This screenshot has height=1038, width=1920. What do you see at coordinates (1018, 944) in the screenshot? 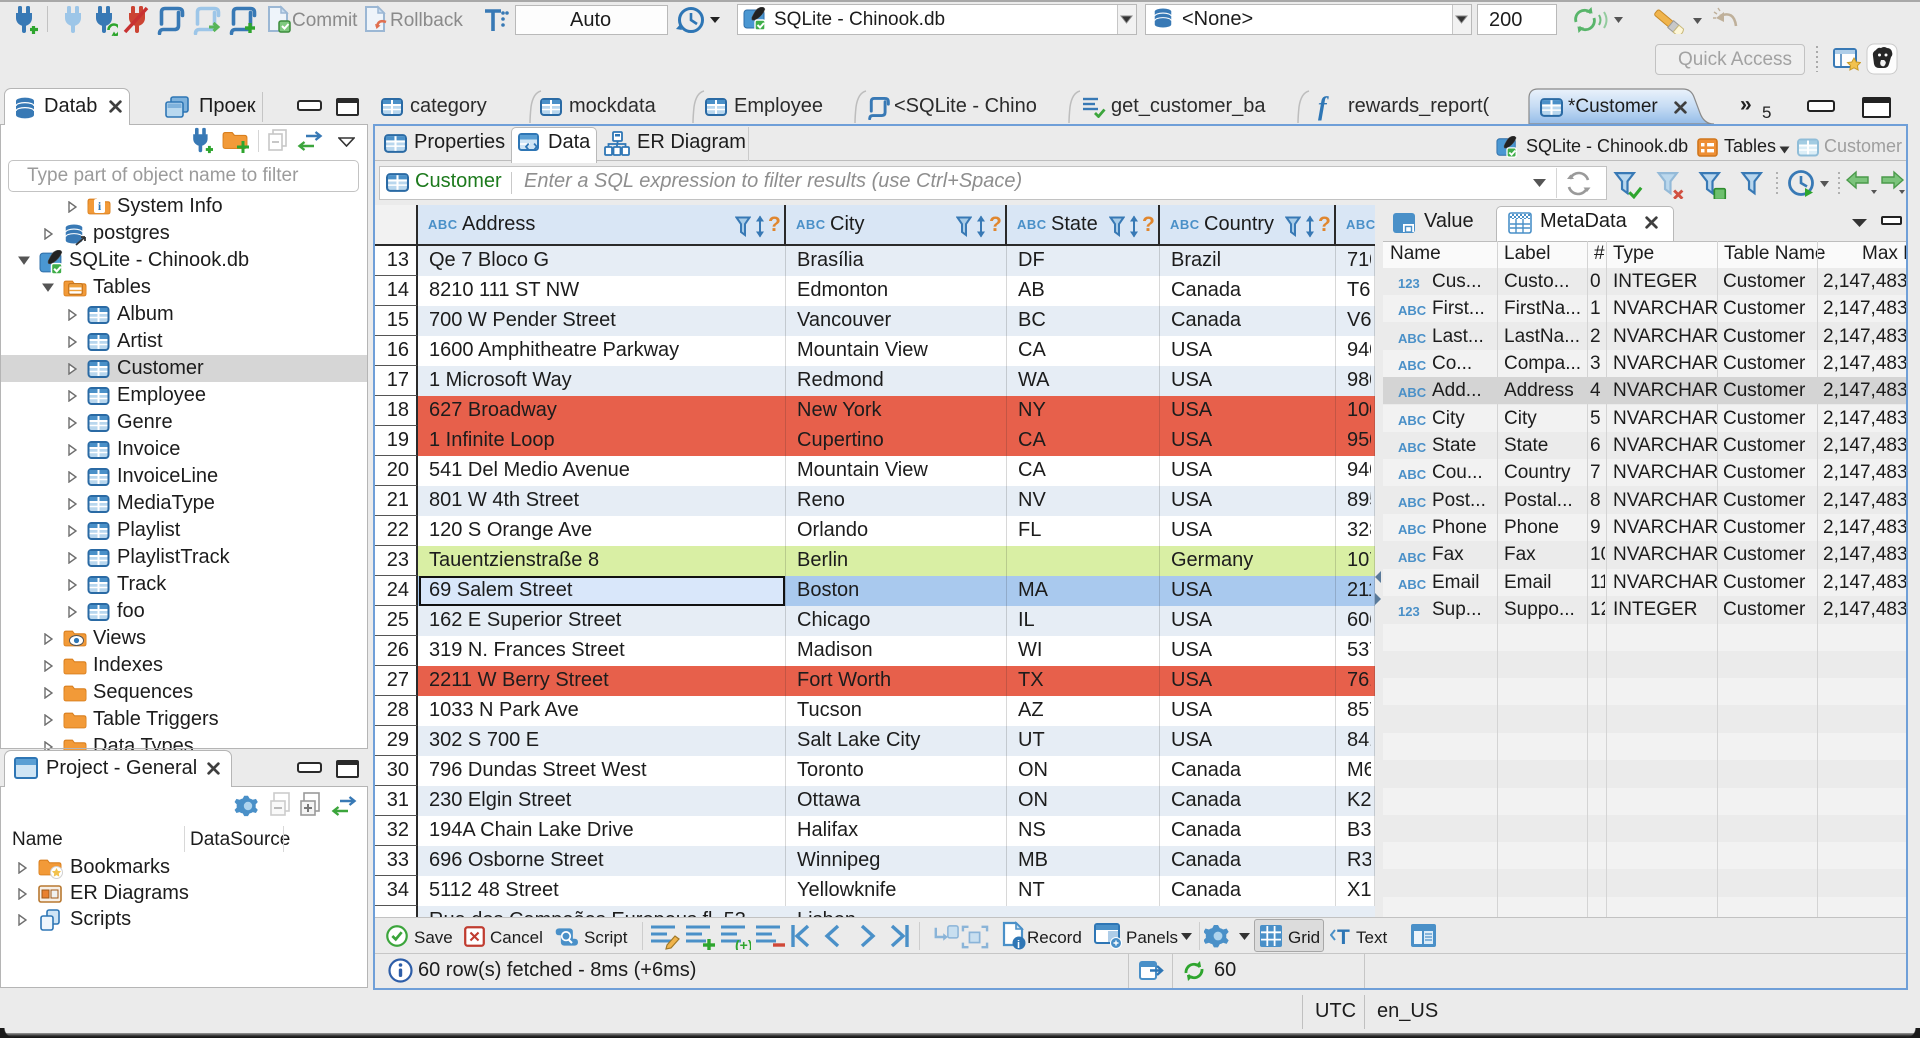
I see `svg-text: i` at bounding box center [1018, 944].